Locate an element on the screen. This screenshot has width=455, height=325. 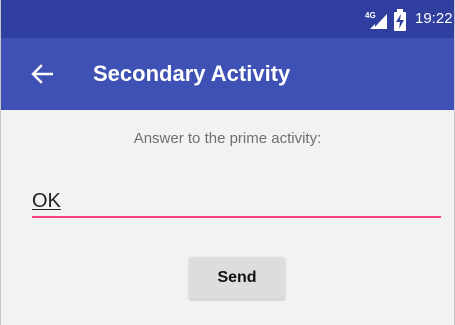
back-arrow-icon is located at coordinates (42, 74).